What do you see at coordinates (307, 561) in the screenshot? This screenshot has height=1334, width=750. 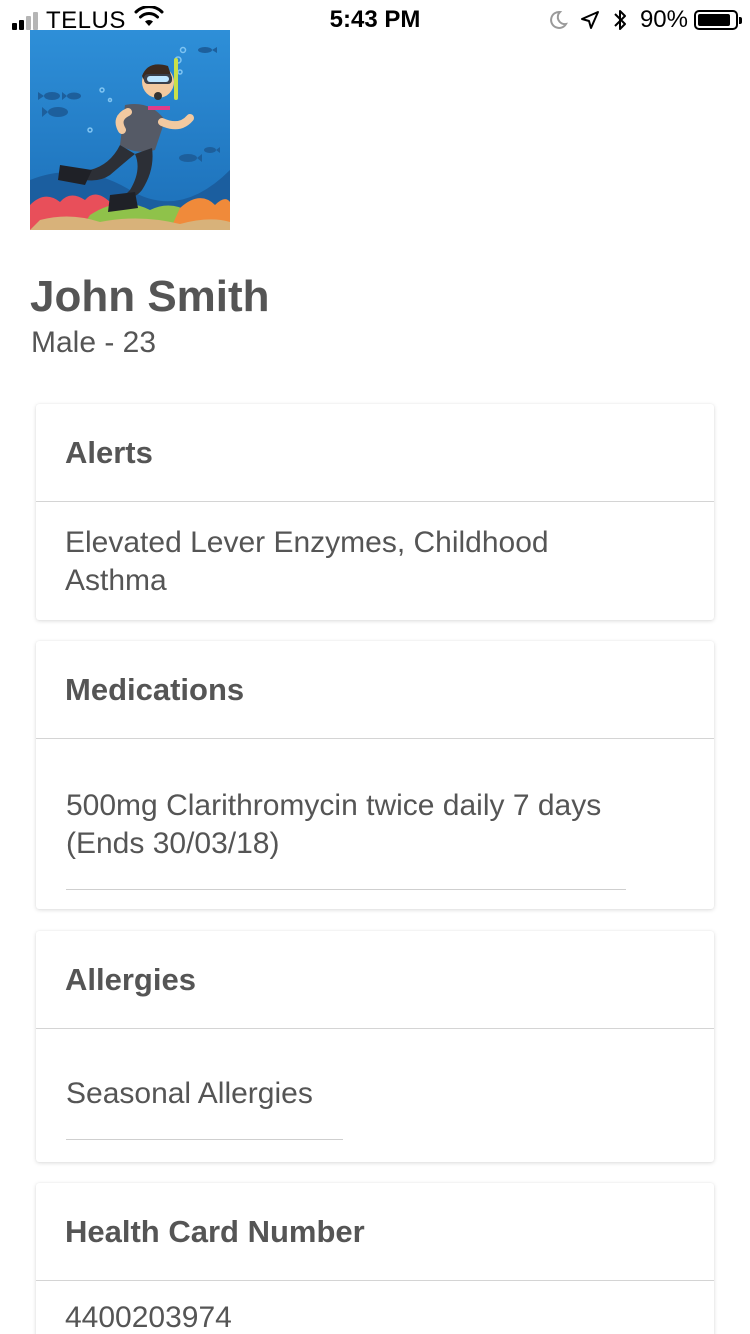 I see `alerts-text: Elevated Lever Enzymes, Childhood Asthma` at bounding box center [307, 561].